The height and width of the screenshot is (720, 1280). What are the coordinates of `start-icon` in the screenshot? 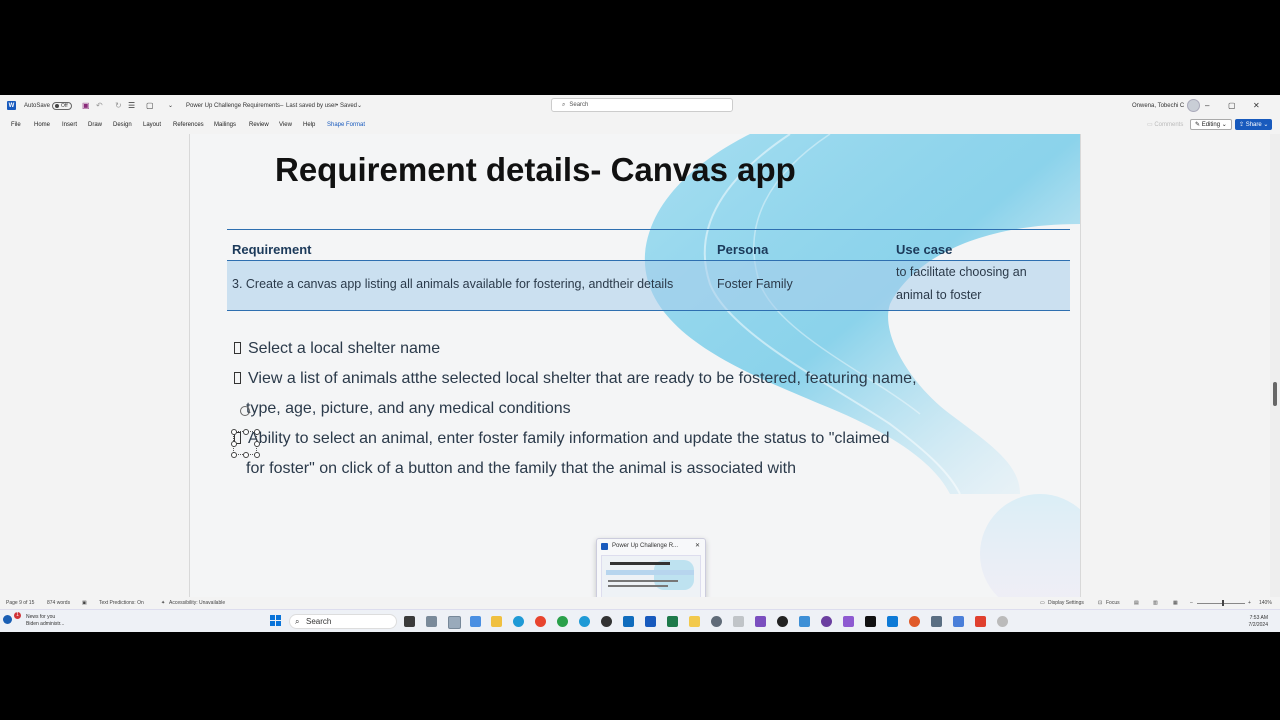 It's located at (275, 620).